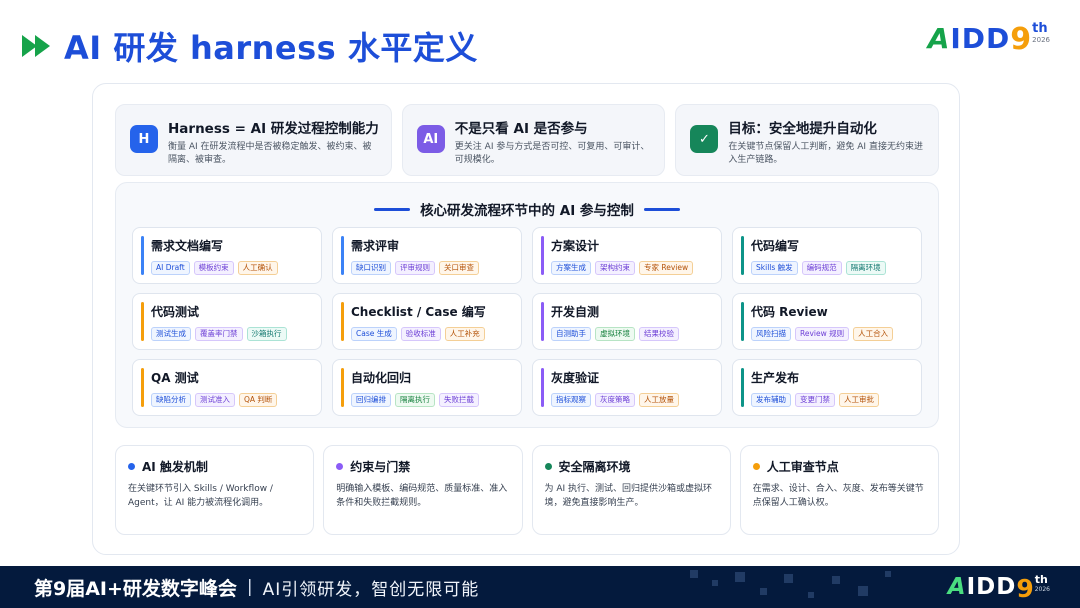 The image size is (1080, 608). I want to click on stage-chip-list: 发布辅助 变更门禁 人工审批, so click(832, 400).